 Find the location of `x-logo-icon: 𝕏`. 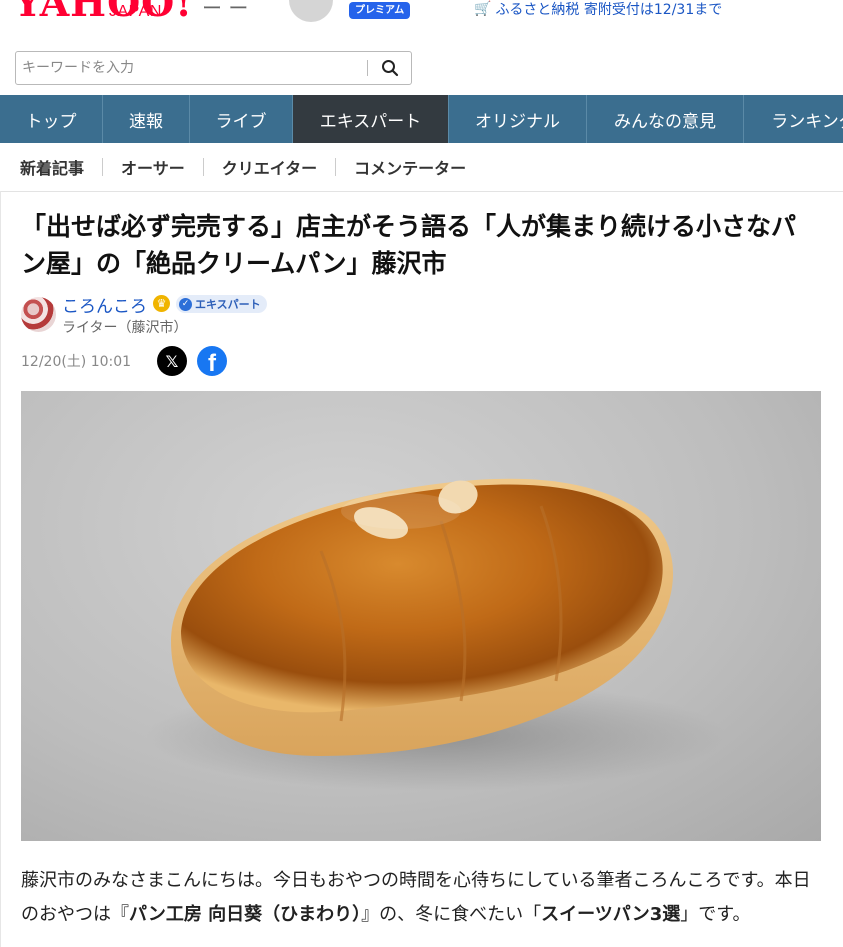

x-logo-icon: 𝕏 is located at coordinates (172, 361).